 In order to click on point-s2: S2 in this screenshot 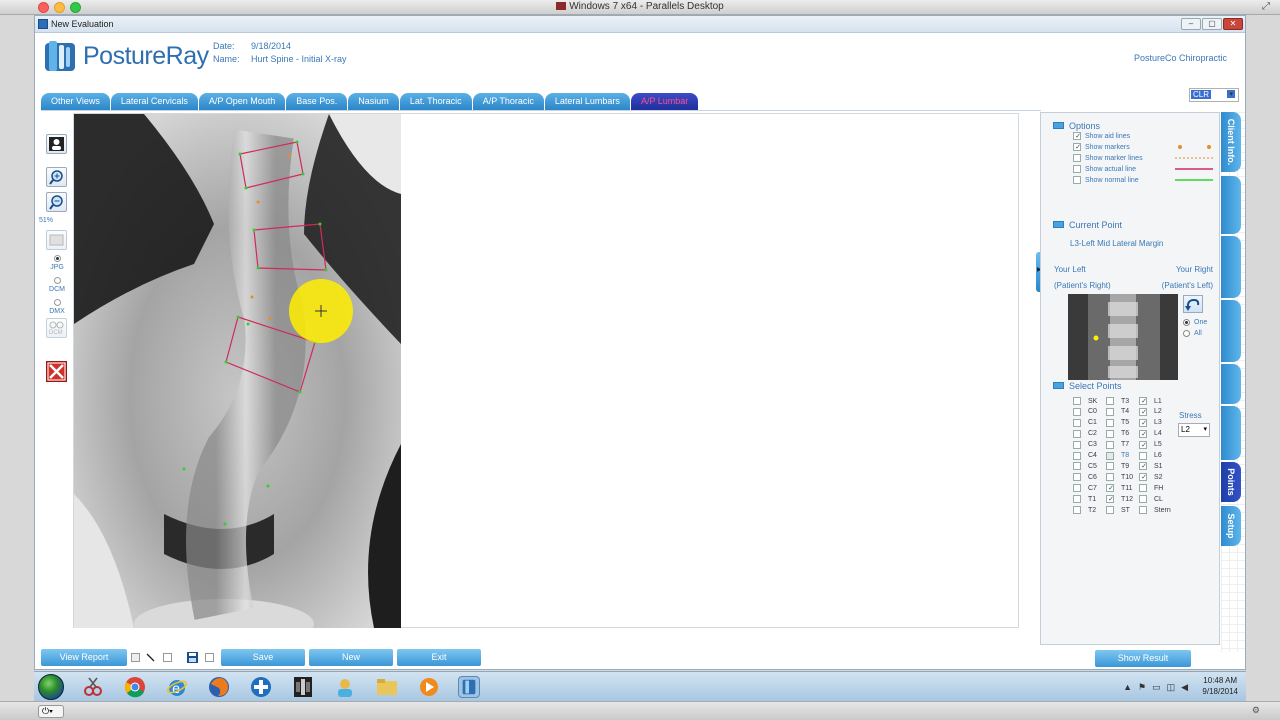, I will do `click(1151, 477)`.